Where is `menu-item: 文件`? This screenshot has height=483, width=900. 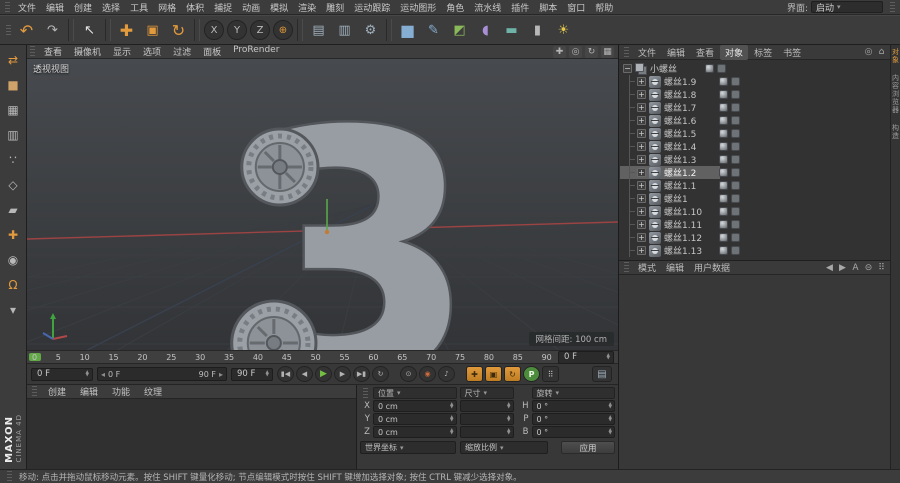 menu-item: 文件 is located at coordinates (27, 7).